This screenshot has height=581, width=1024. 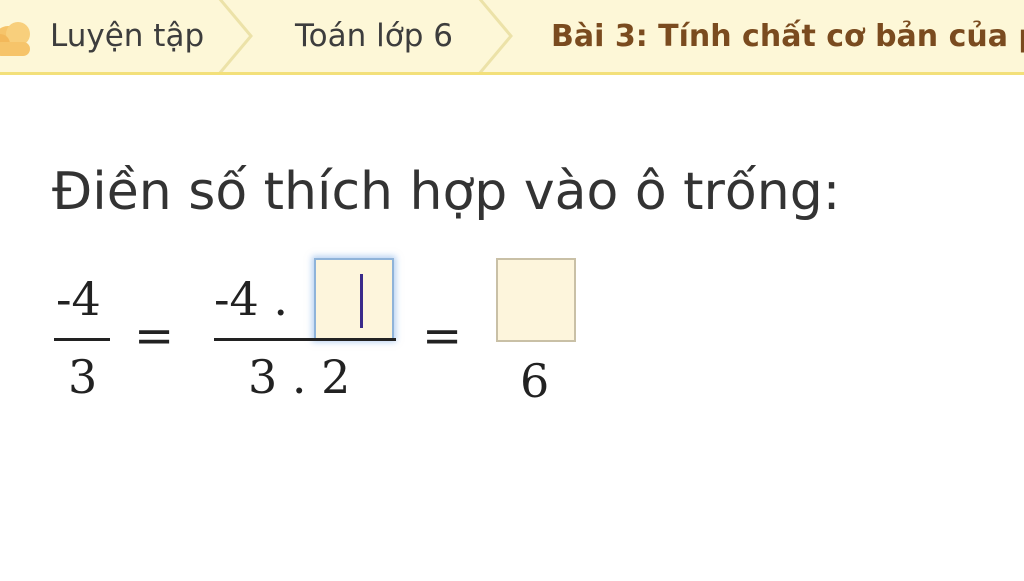 I want to click on fraction-given-numerator: -4, so click(x=78, y=299).